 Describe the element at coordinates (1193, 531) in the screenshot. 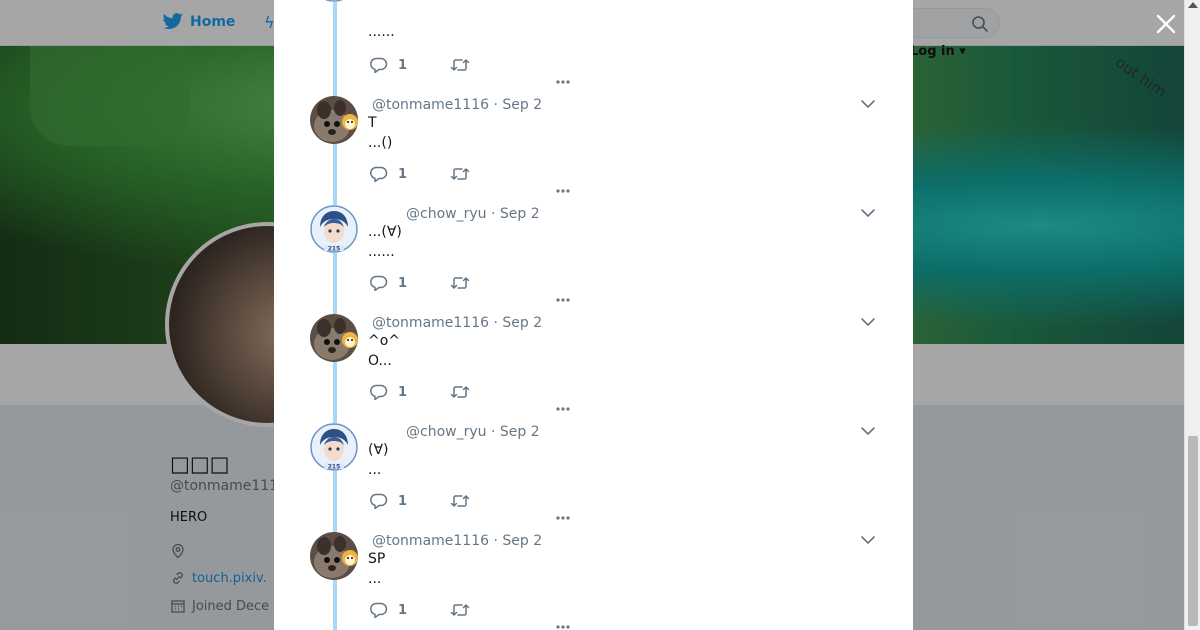

I see `scroll-thumb` at that location.